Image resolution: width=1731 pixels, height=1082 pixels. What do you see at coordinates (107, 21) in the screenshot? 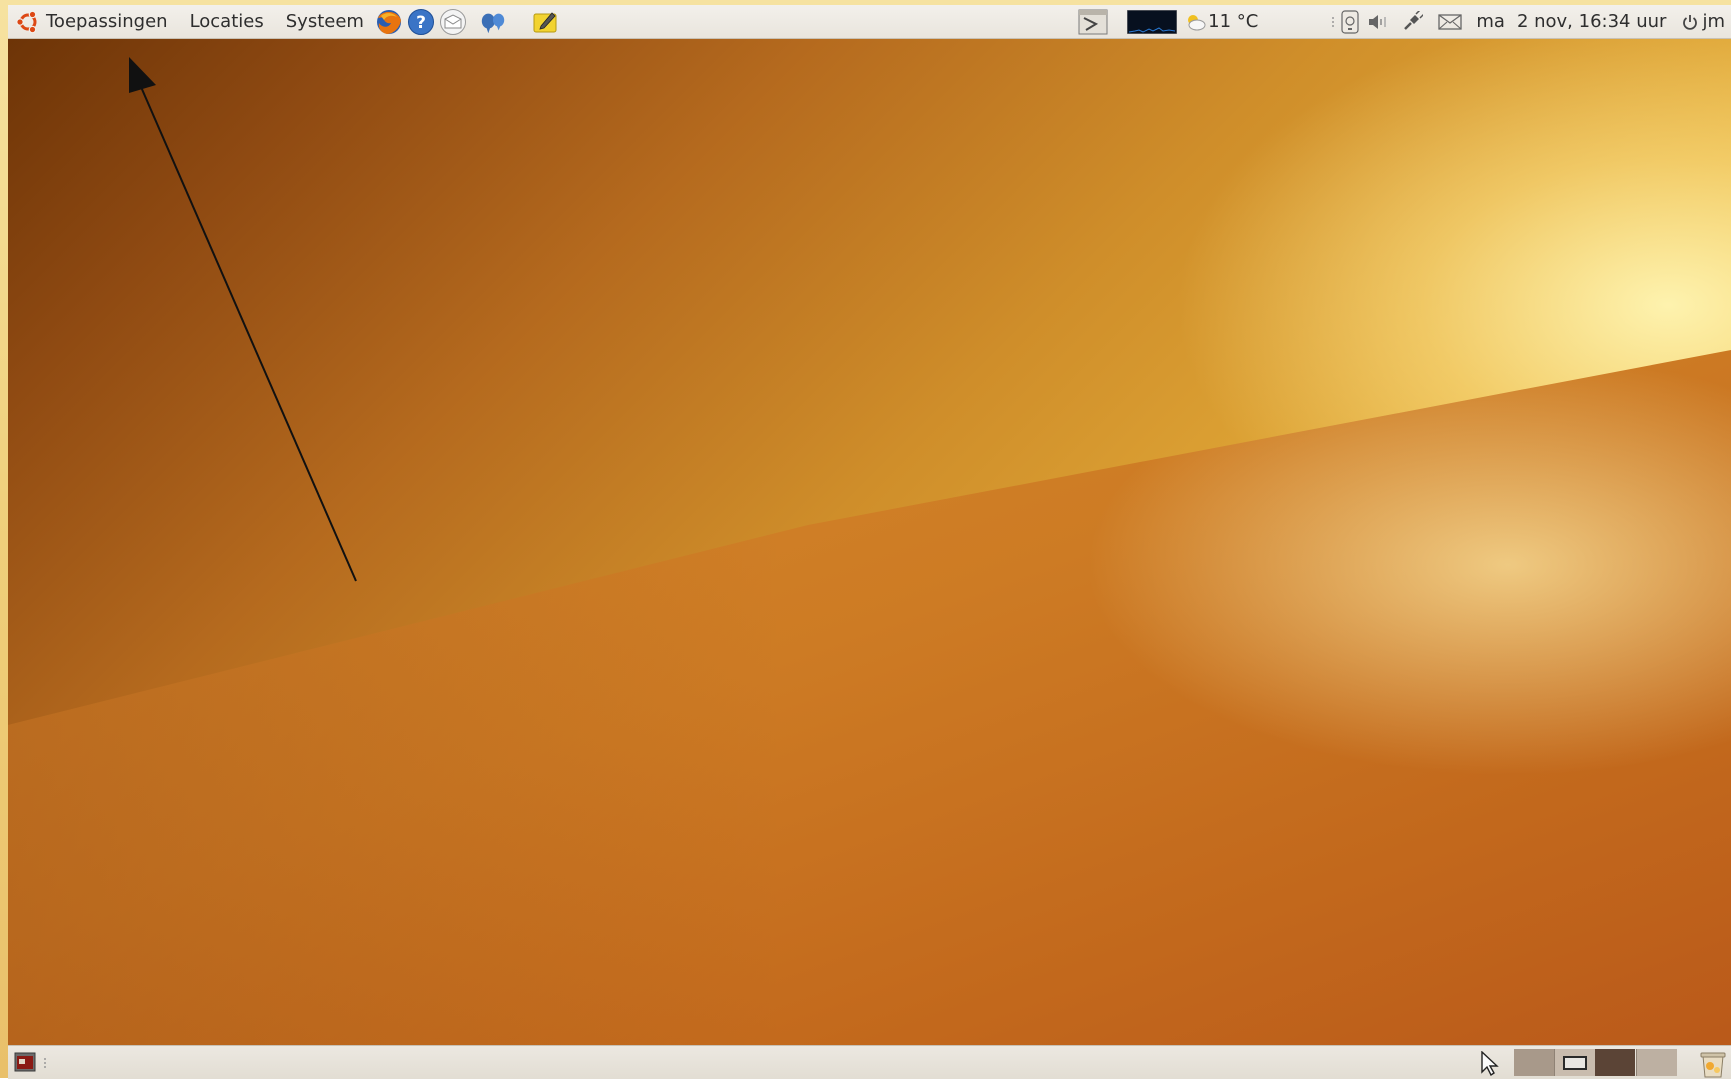
I see `menu-applications-label: Toepassingen` at bounding box center [107, 21].